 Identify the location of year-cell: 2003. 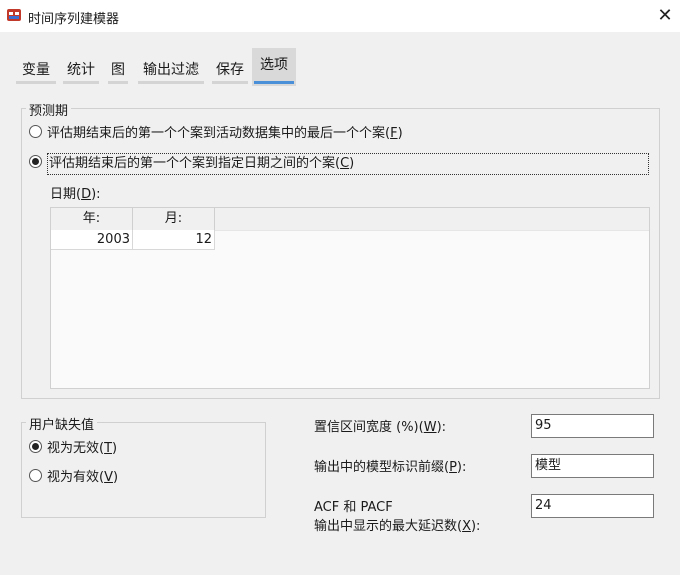
(92, 240).